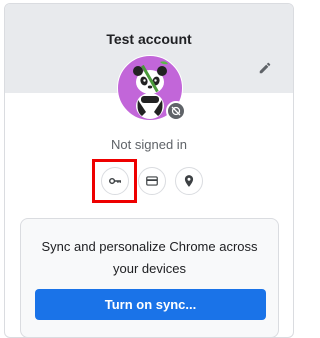 The height and width of the screenshot is (338, 320). I want to click on profile-avatar, so click(151, 88).